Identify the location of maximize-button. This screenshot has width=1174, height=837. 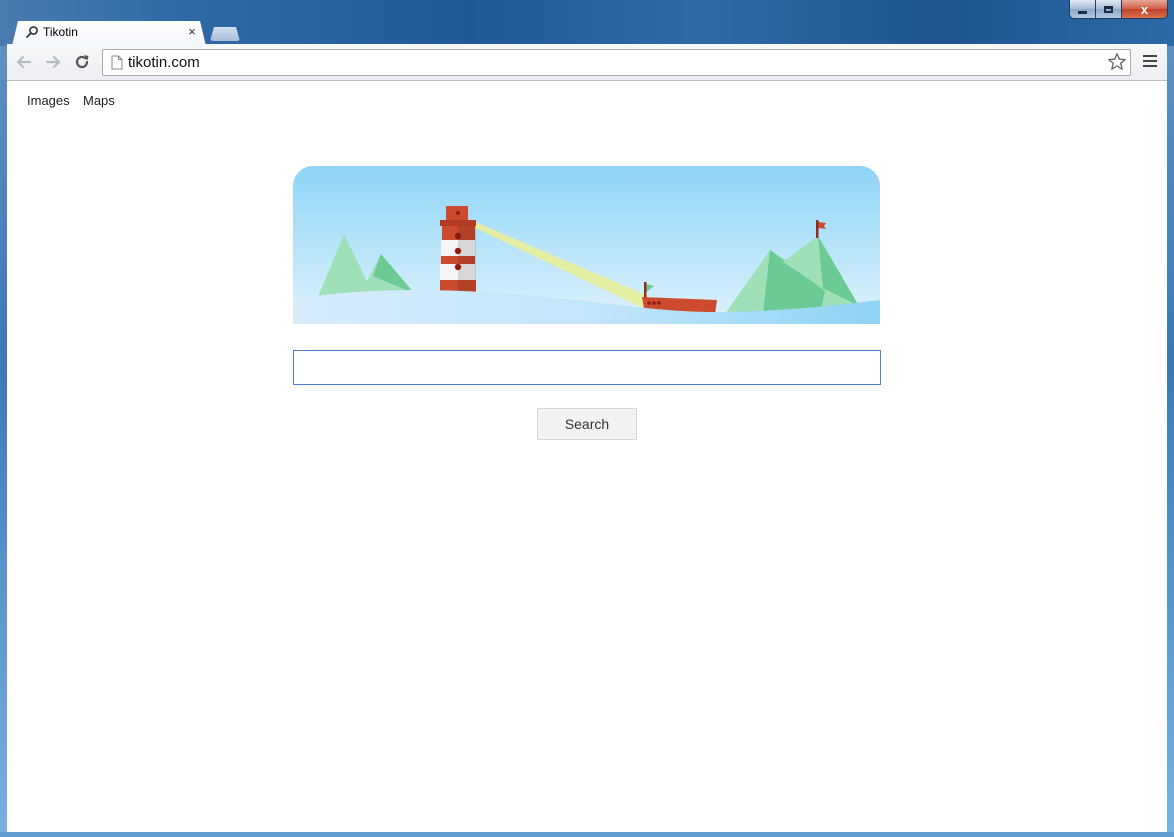
(1109, 9).